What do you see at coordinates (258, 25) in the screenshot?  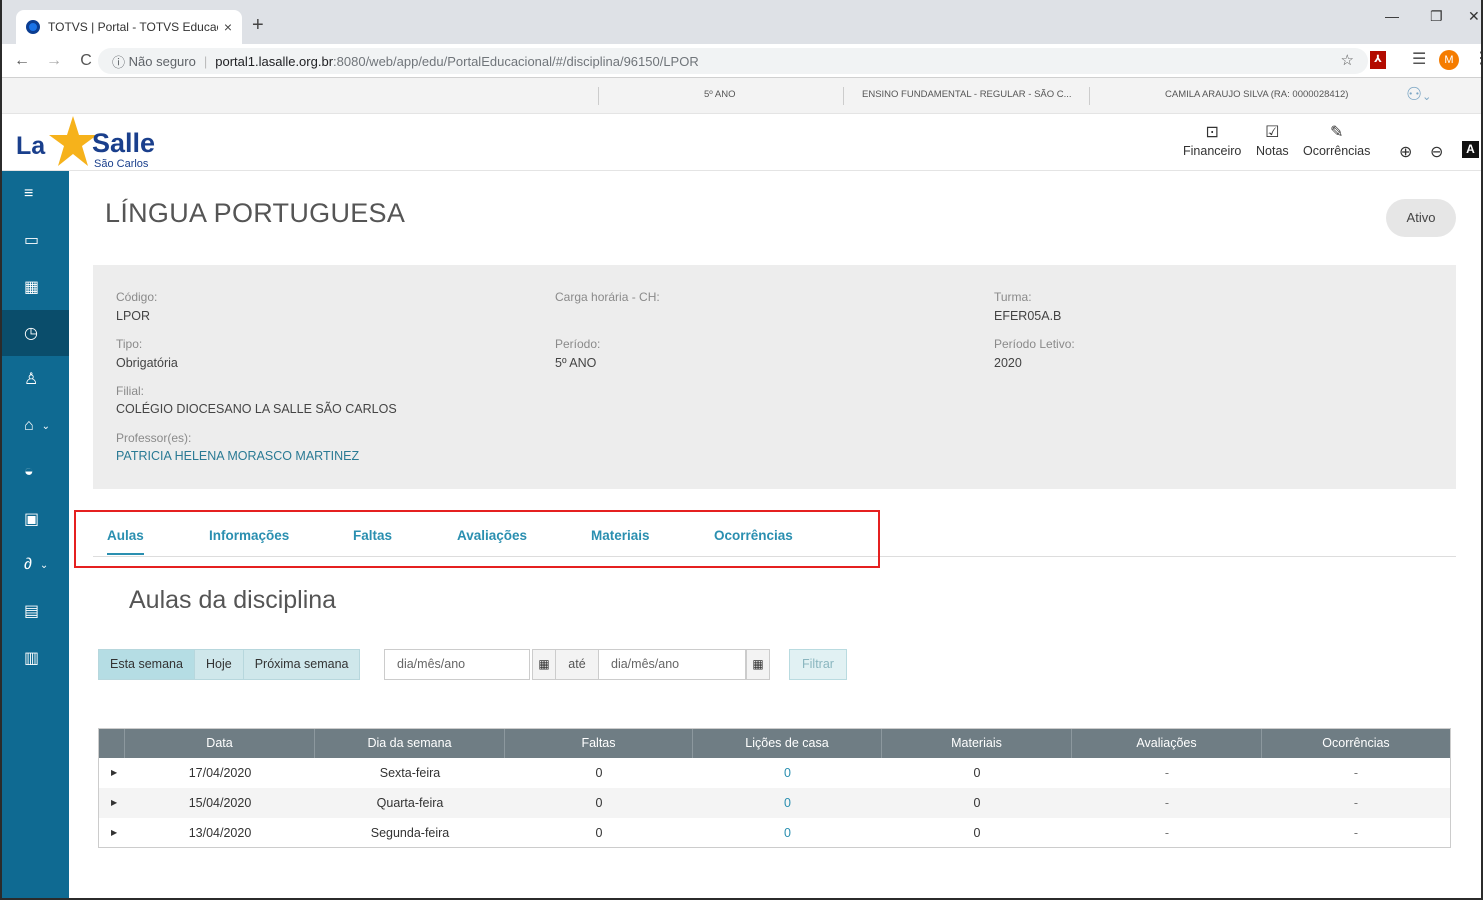 I see `new-tab-button: +` at bounding box center [258, 25].